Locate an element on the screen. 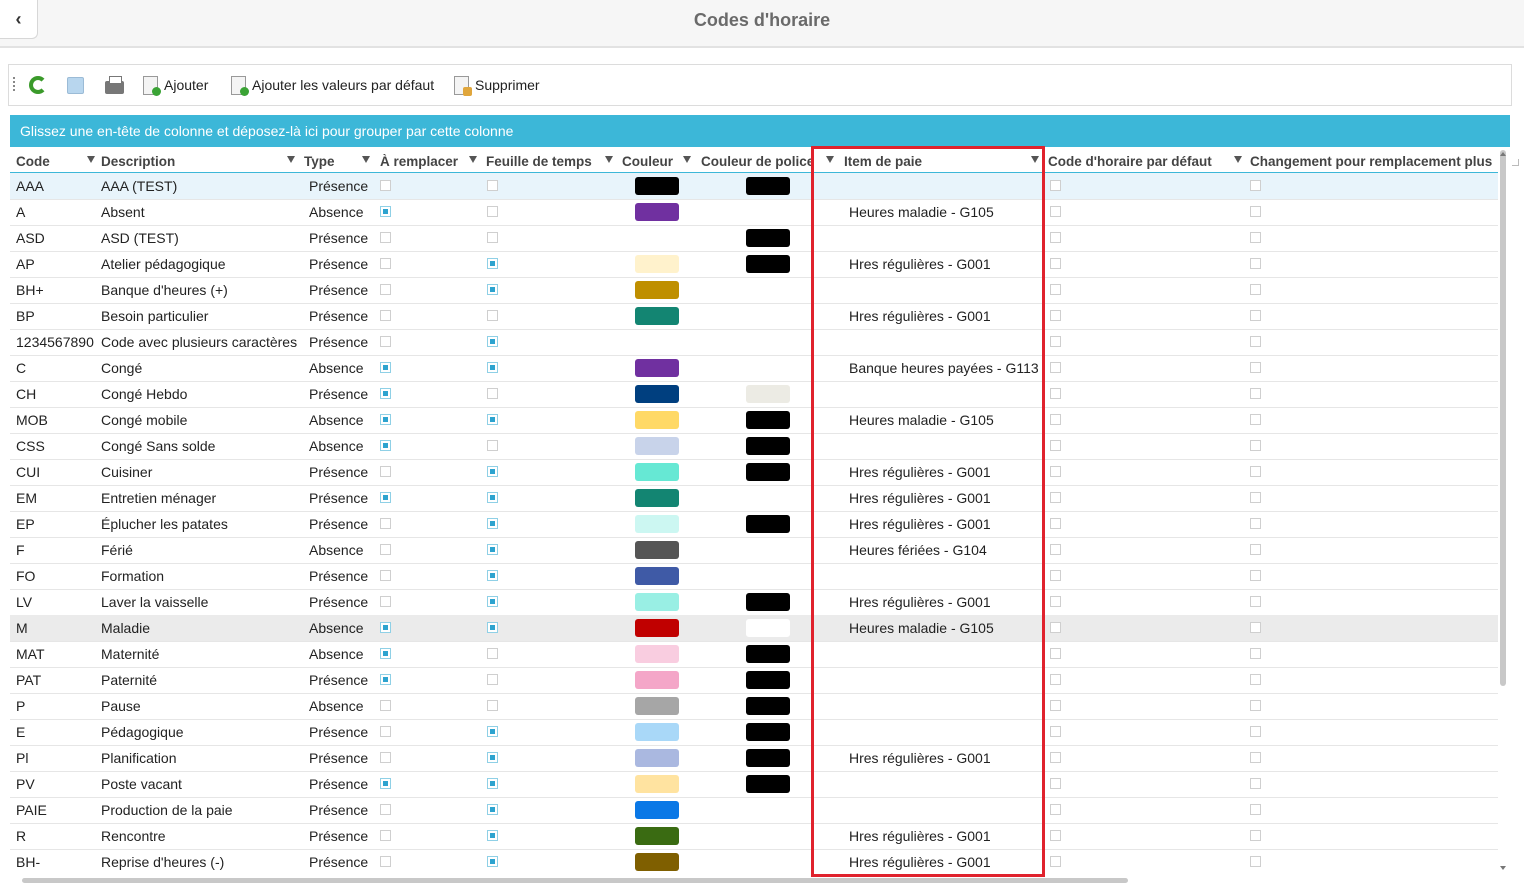 This screenshot has width=1524, height=886. table-row: CSS Congé Sans solde Absence is located at coordinates (754, 446).